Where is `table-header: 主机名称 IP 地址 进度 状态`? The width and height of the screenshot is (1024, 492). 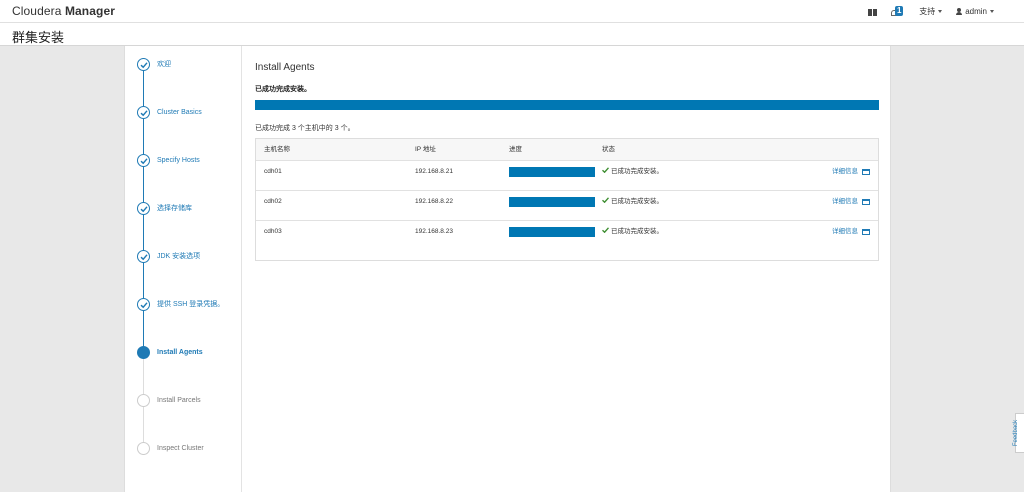
table-header: 主机名称 IP 地址 进度 状态 is located at coordinates (567, 149).